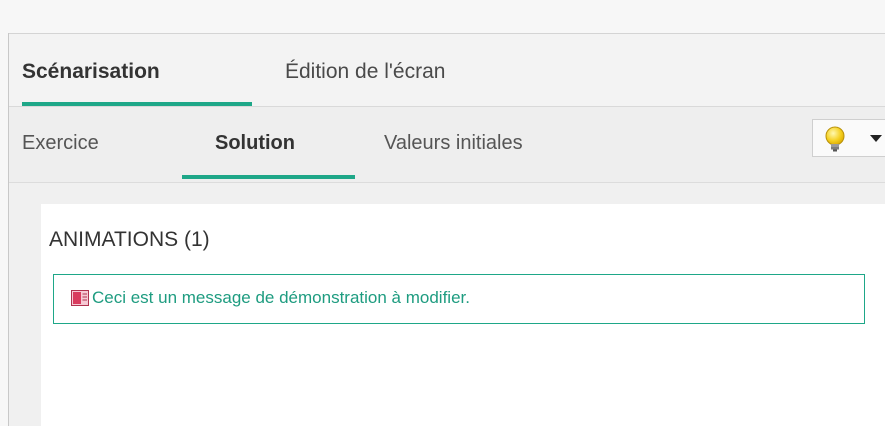  Describe the element at coordinates (365, 72) in the screenshot. I see `tab-edition-ecran: Édition de l'écran` at that location.